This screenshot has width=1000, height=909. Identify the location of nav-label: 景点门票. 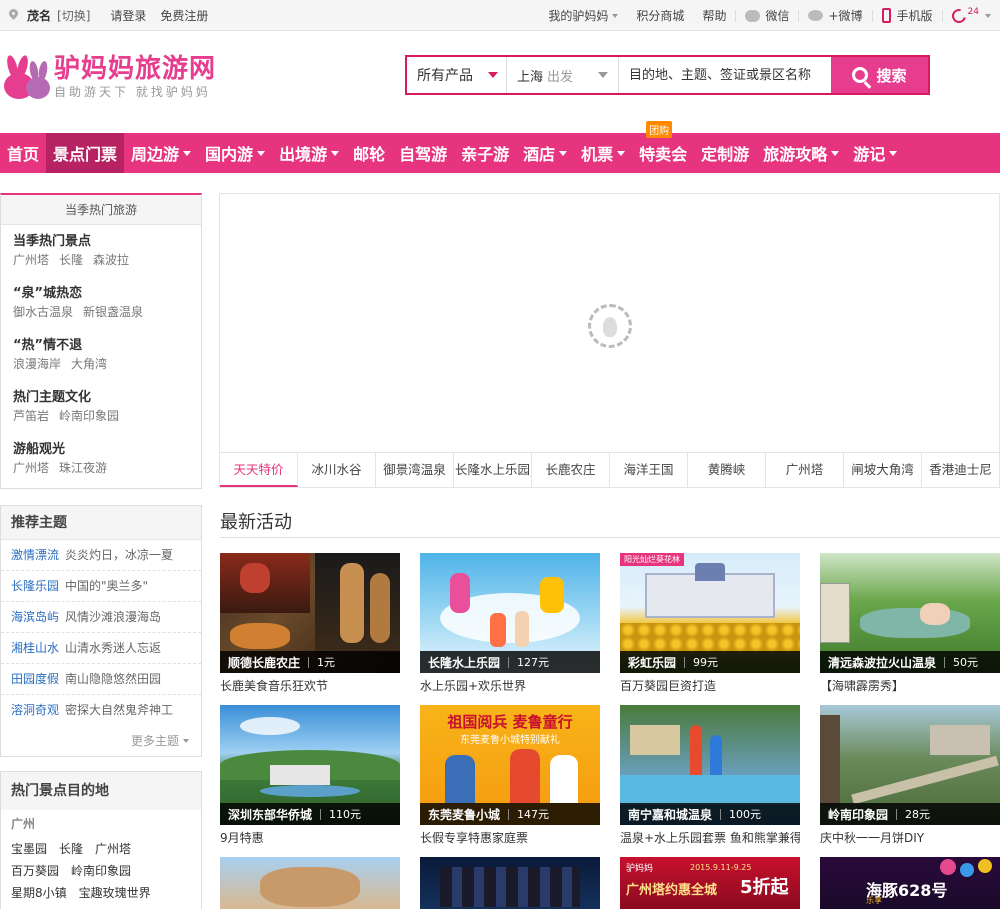
(85, 154).